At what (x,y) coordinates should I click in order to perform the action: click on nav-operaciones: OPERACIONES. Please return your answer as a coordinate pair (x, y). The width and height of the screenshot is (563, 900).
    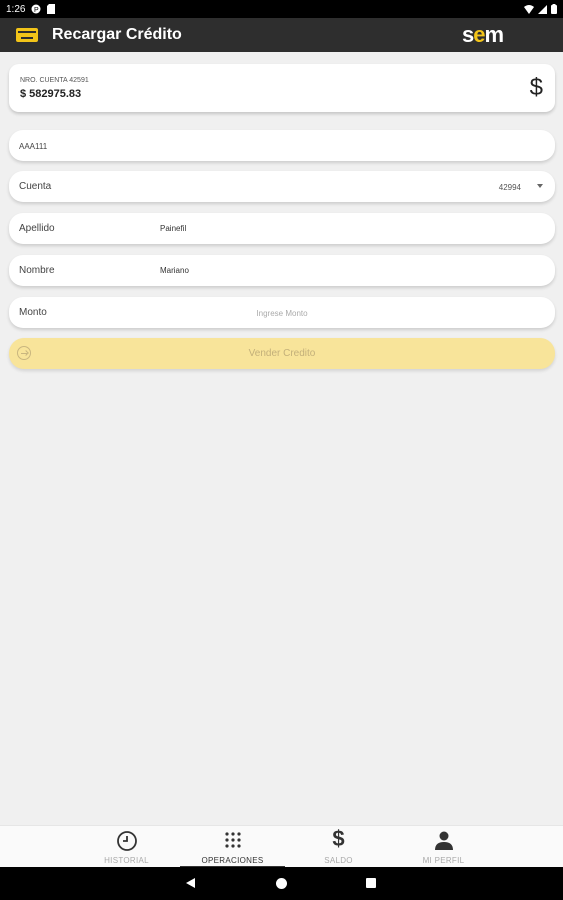
    Looking at the image, I should click on (232, 847).